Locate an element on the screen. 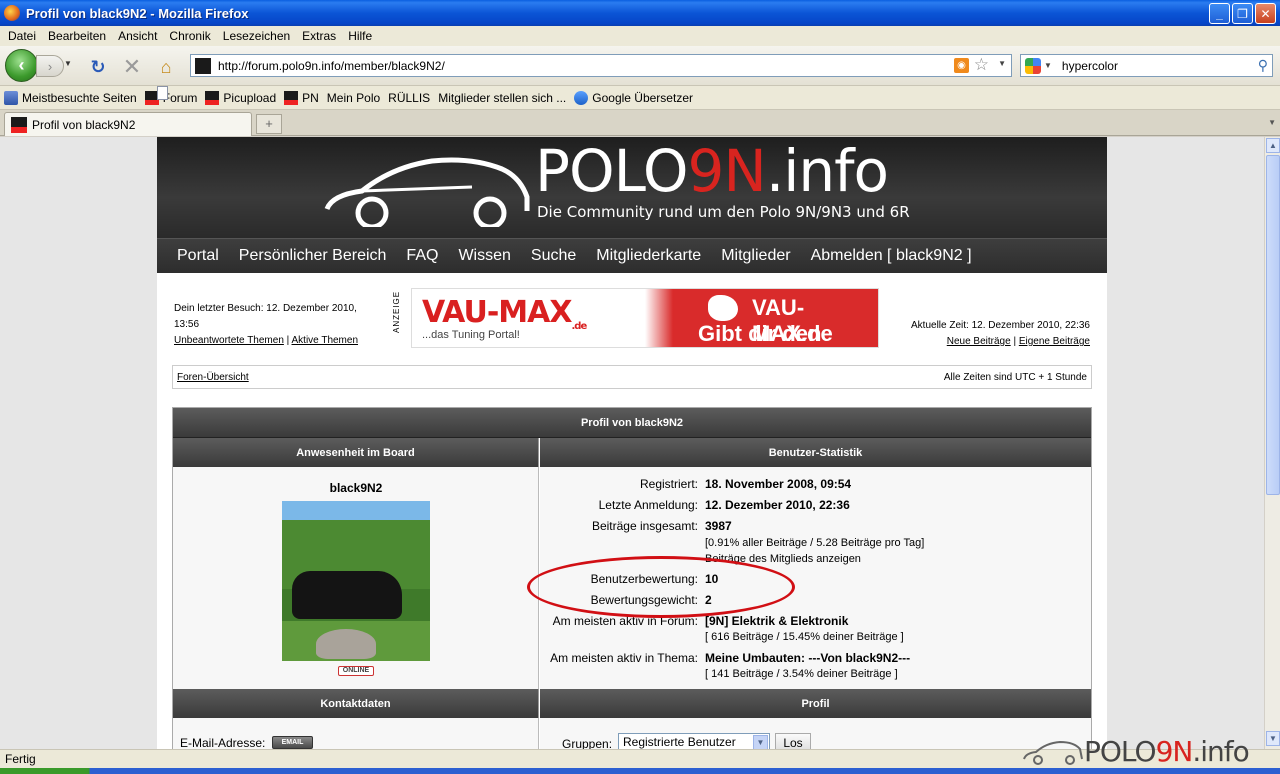 This screenshot has height=774, width=1280. nav-wissen: Wissen is located at coordinates (484, 256).